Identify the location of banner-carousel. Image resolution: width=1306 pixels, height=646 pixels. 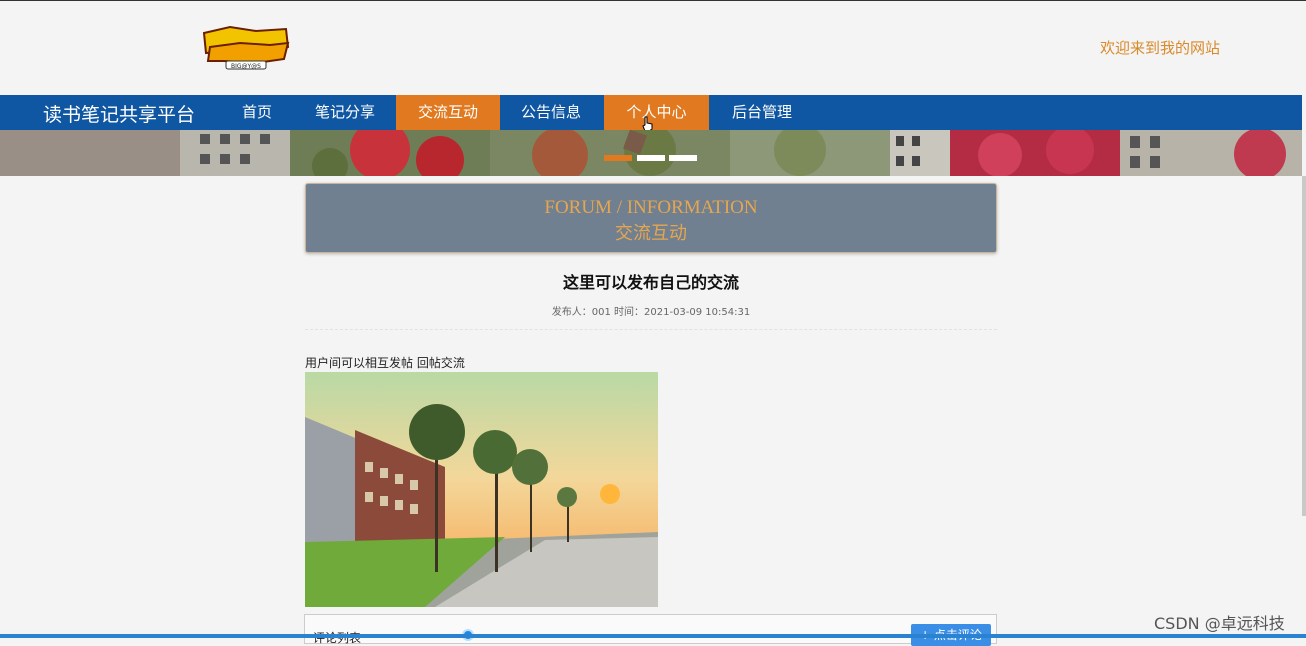
(651, 153).